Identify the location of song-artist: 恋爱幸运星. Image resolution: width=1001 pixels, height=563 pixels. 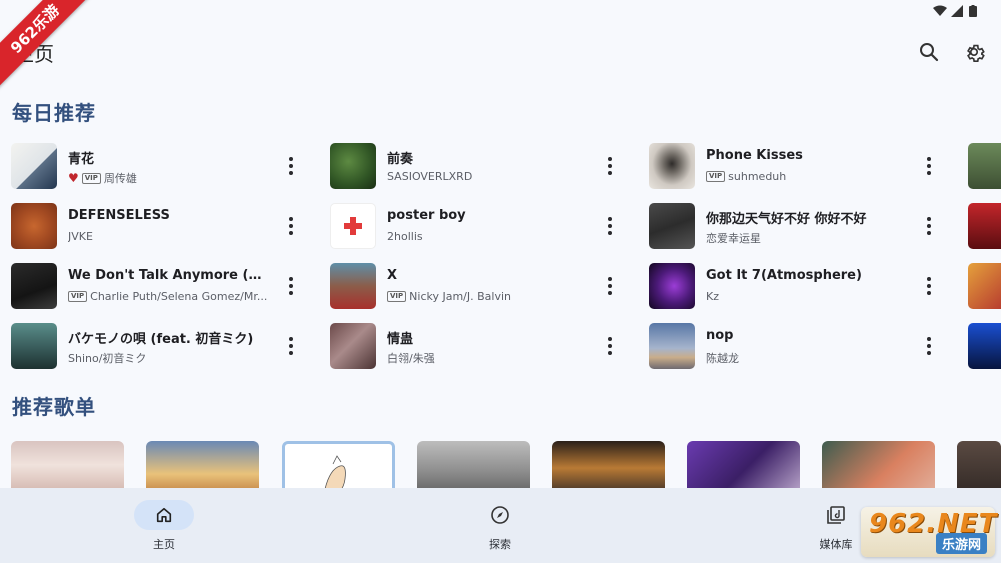
(733, 238).